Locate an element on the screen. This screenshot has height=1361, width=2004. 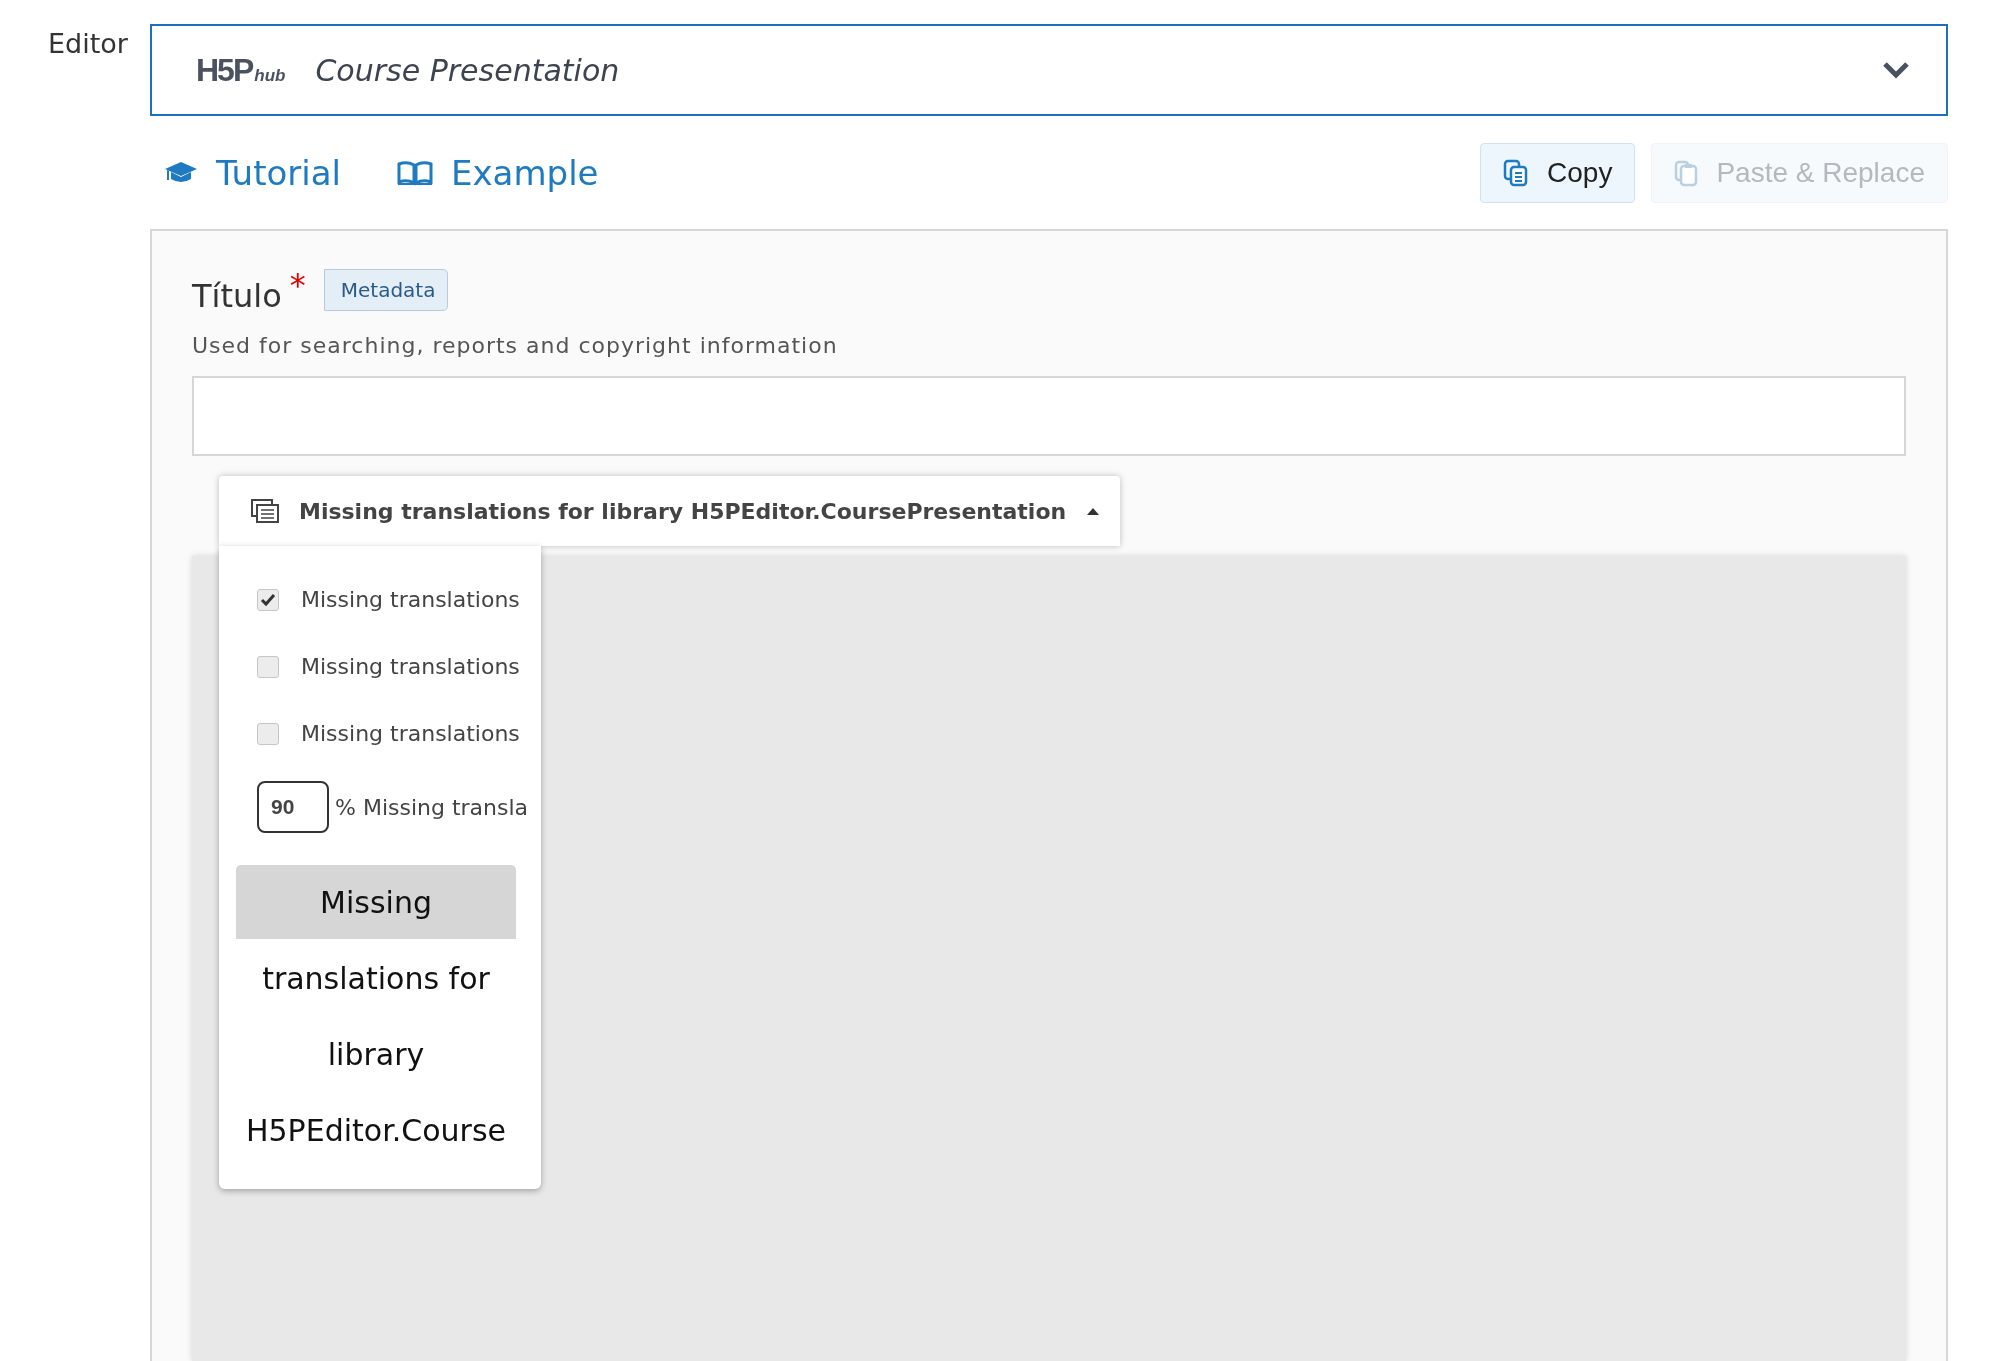
title-label: Título is located at coordinates (237, 296).